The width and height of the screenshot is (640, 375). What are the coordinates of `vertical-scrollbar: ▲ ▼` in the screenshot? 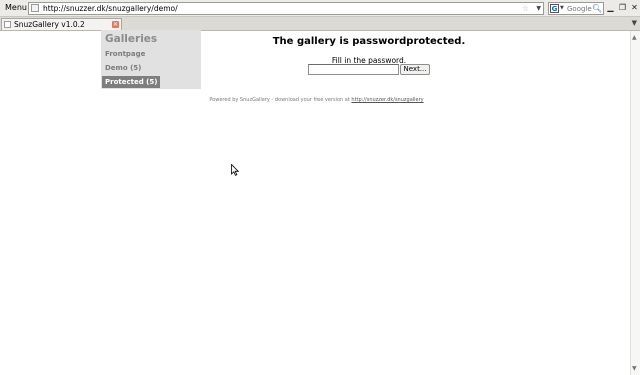 It's located at (635, 203).